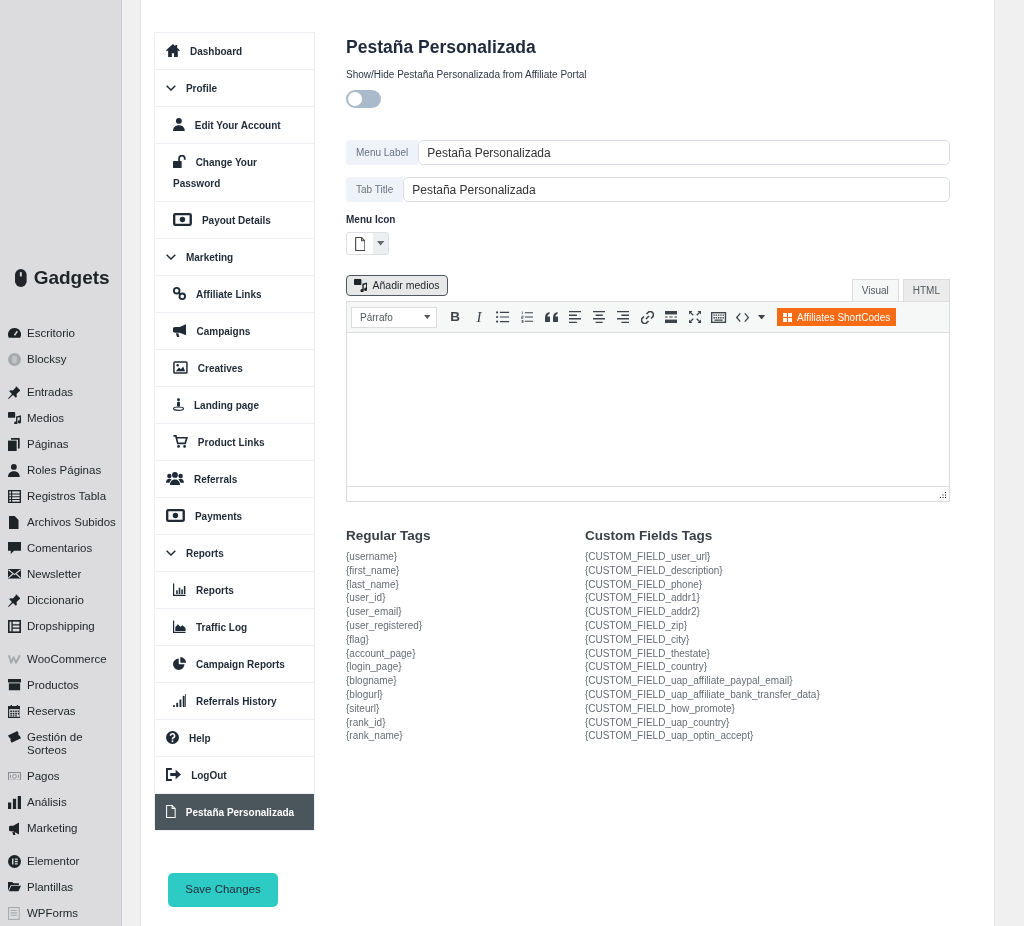 This screenshot has width=1024, height=926. Describe the element at coordinates (787, 317) in the screenshot. I see `grid-icon` at that location.